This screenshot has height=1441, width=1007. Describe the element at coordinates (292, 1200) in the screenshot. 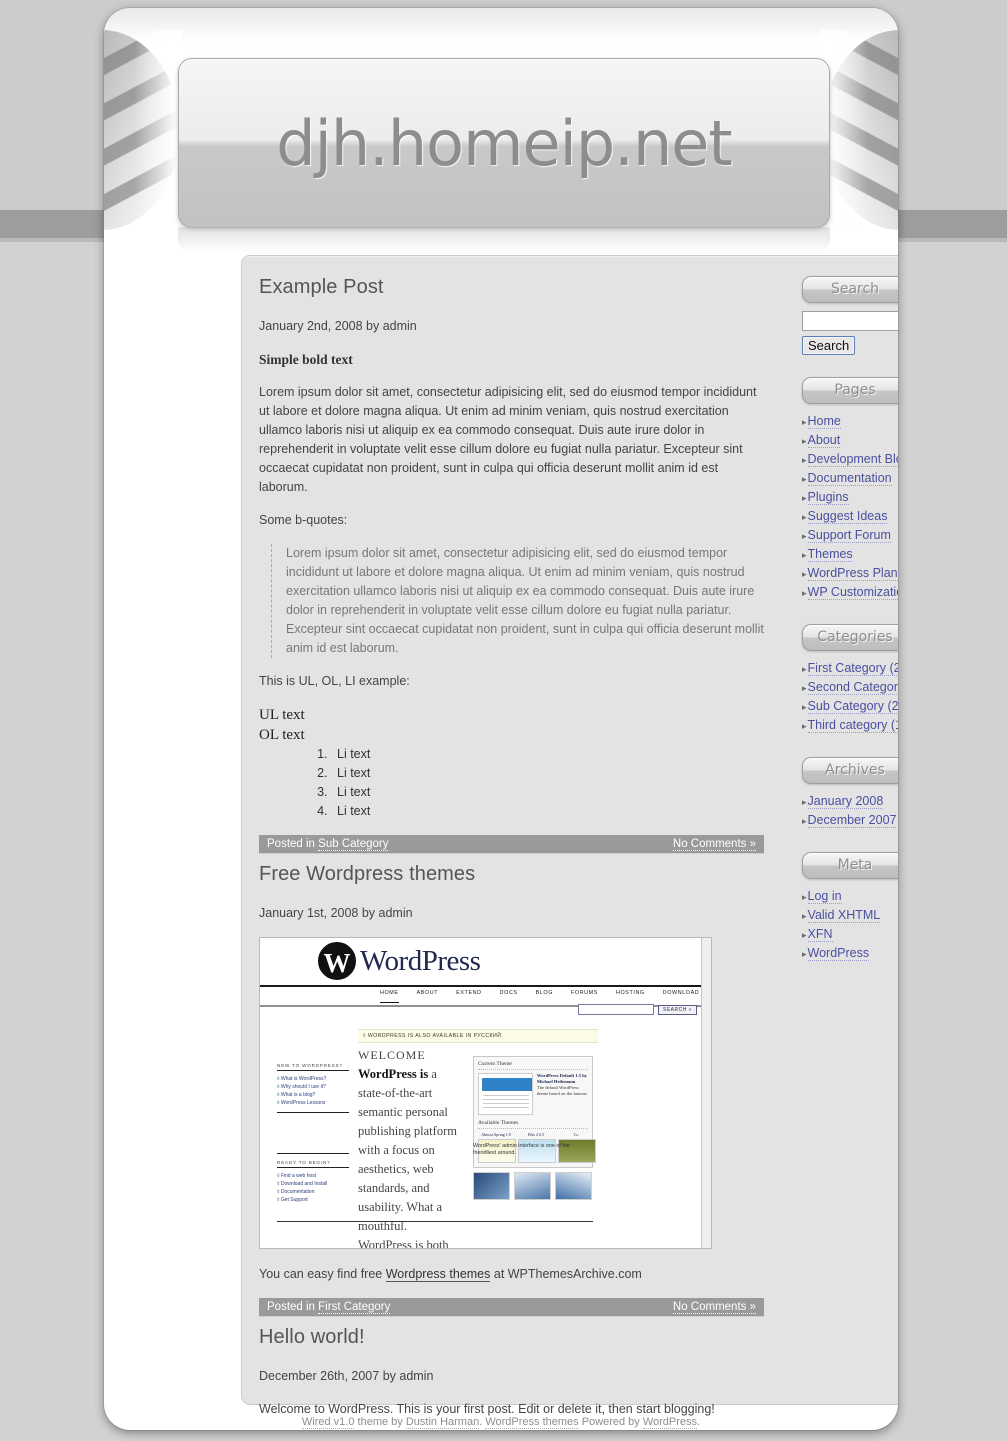

I see `wp-link: ◊ Get Support` at that location.